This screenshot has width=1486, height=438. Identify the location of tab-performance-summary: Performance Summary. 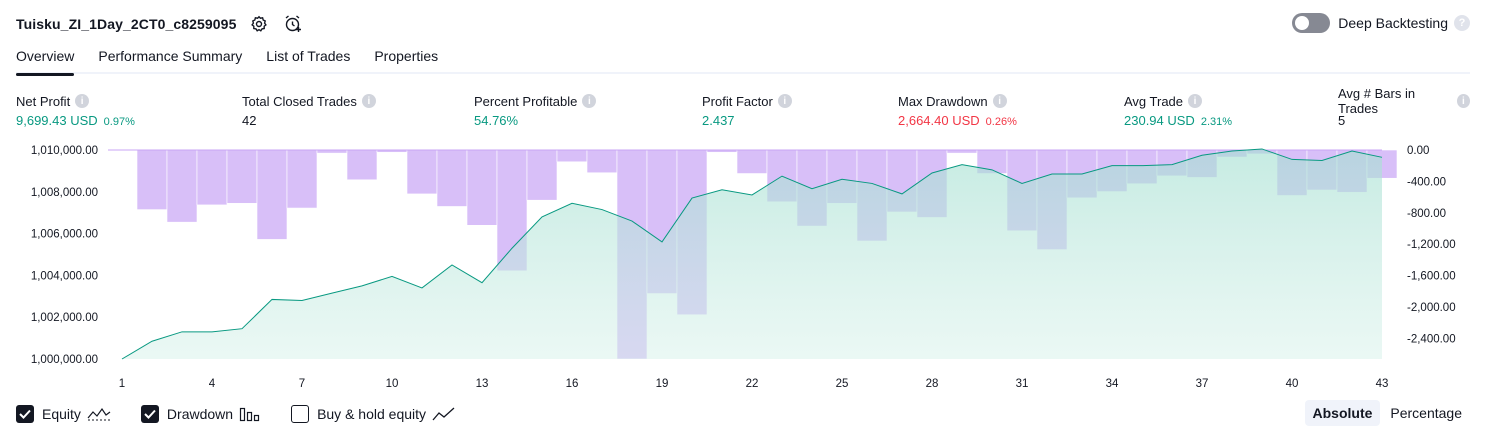
(170, 59).